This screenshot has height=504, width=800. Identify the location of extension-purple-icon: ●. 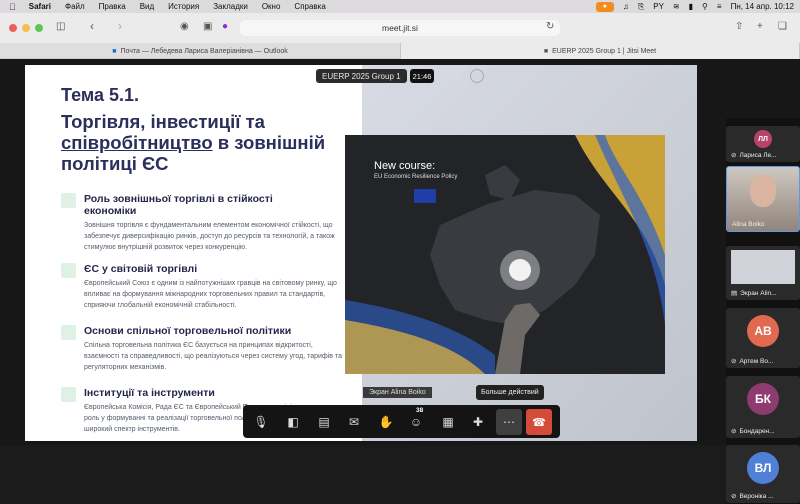
(225, 26).